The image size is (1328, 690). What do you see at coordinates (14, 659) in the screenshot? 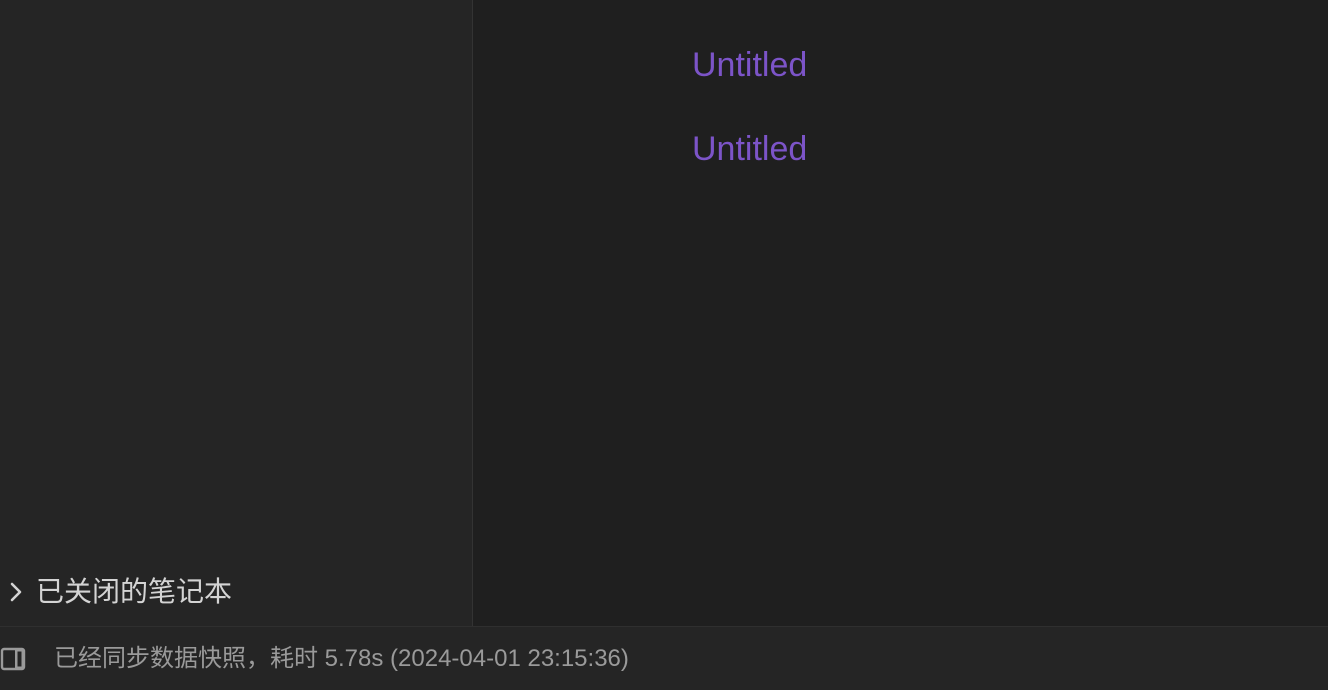
I see `dock-toggle-icon` at bounding box center [14, 659].